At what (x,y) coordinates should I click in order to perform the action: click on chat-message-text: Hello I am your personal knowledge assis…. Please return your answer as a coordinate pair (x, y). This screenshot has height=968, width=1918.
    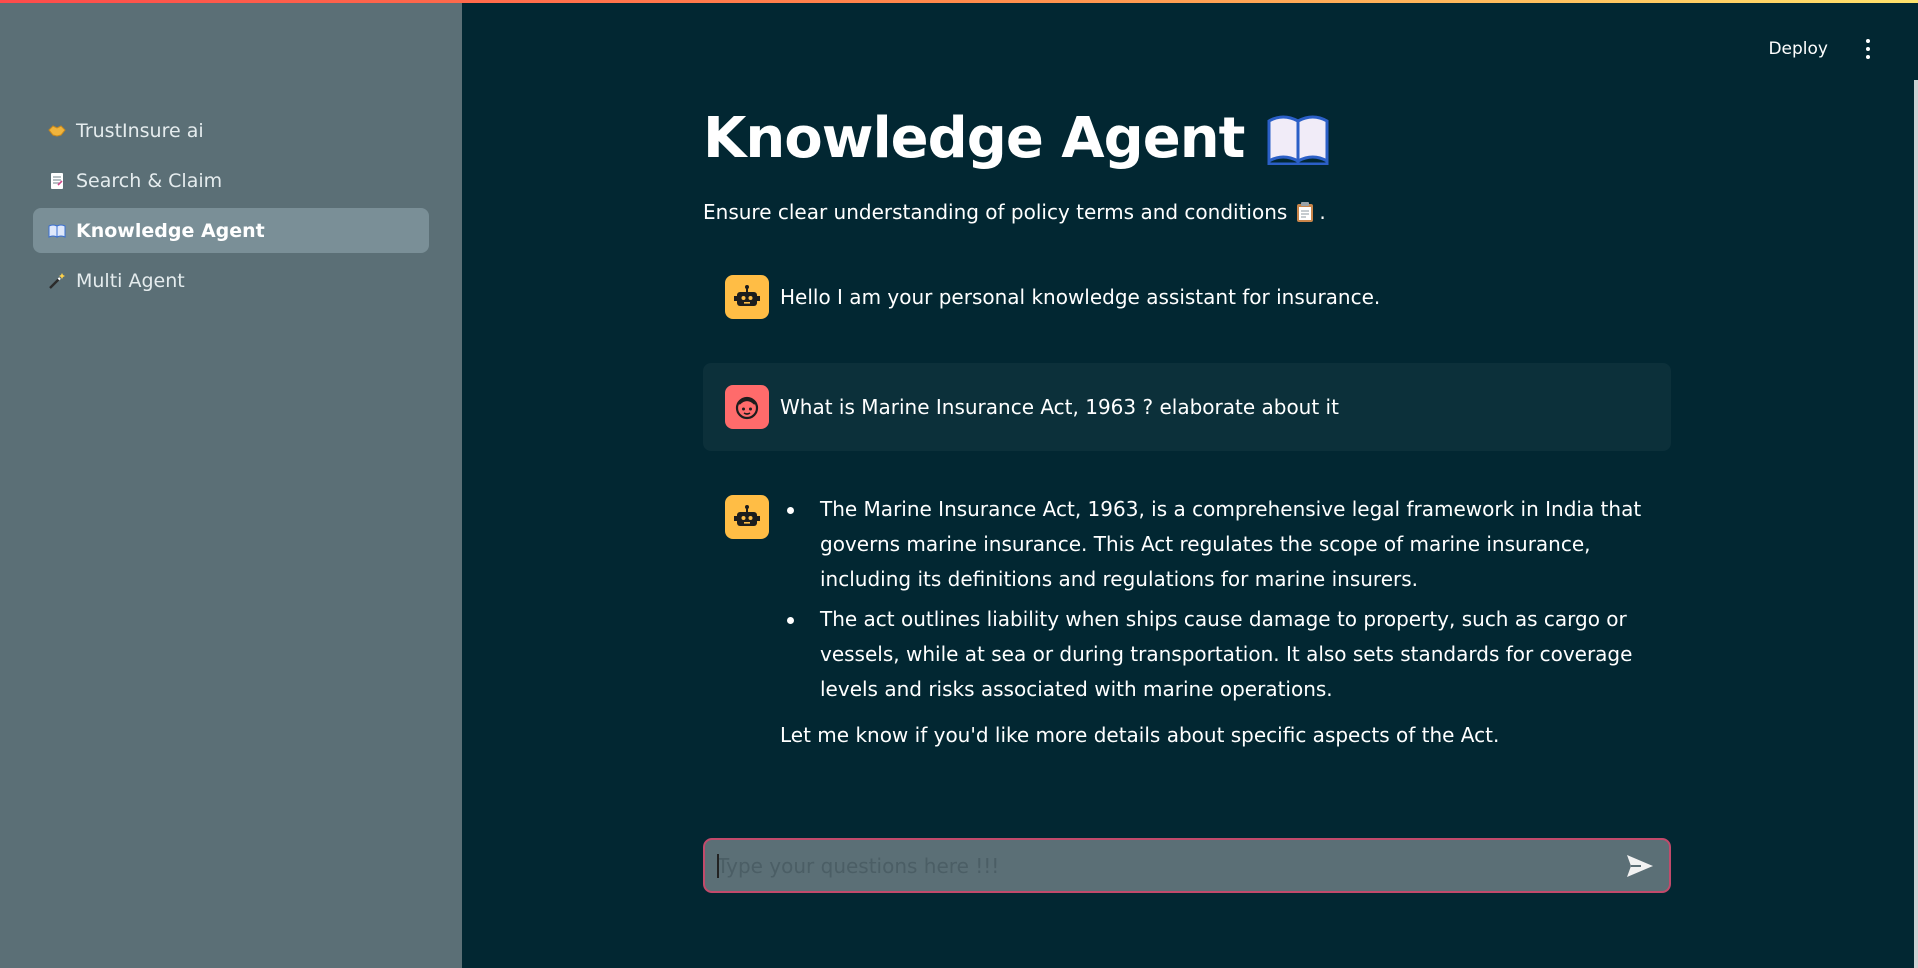
    Looking at the image, I should click on (1080, 297).